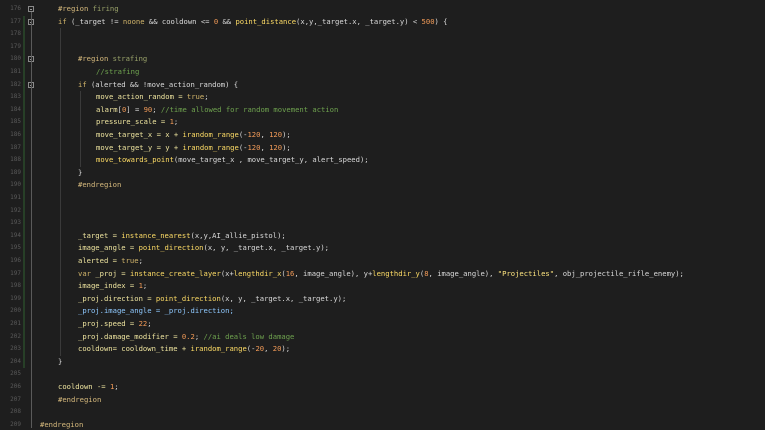  What do you see at coordinates (15, 71) in the screenshot?
I see `line-number: 181` at bounding box center [15, 71].